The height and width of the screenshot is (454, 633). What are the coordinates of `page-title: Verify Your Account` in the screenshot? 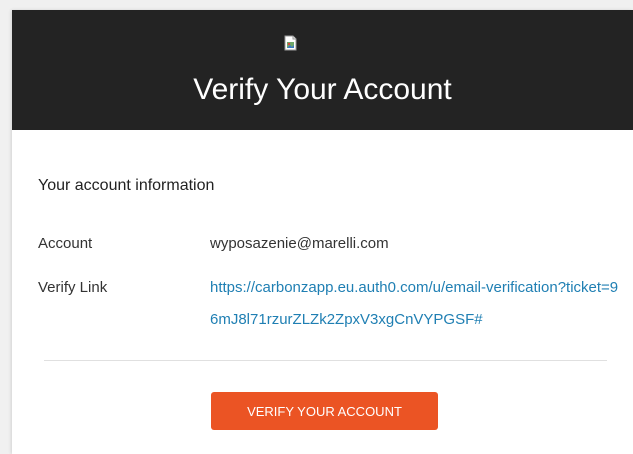 It's located at (322, 89).